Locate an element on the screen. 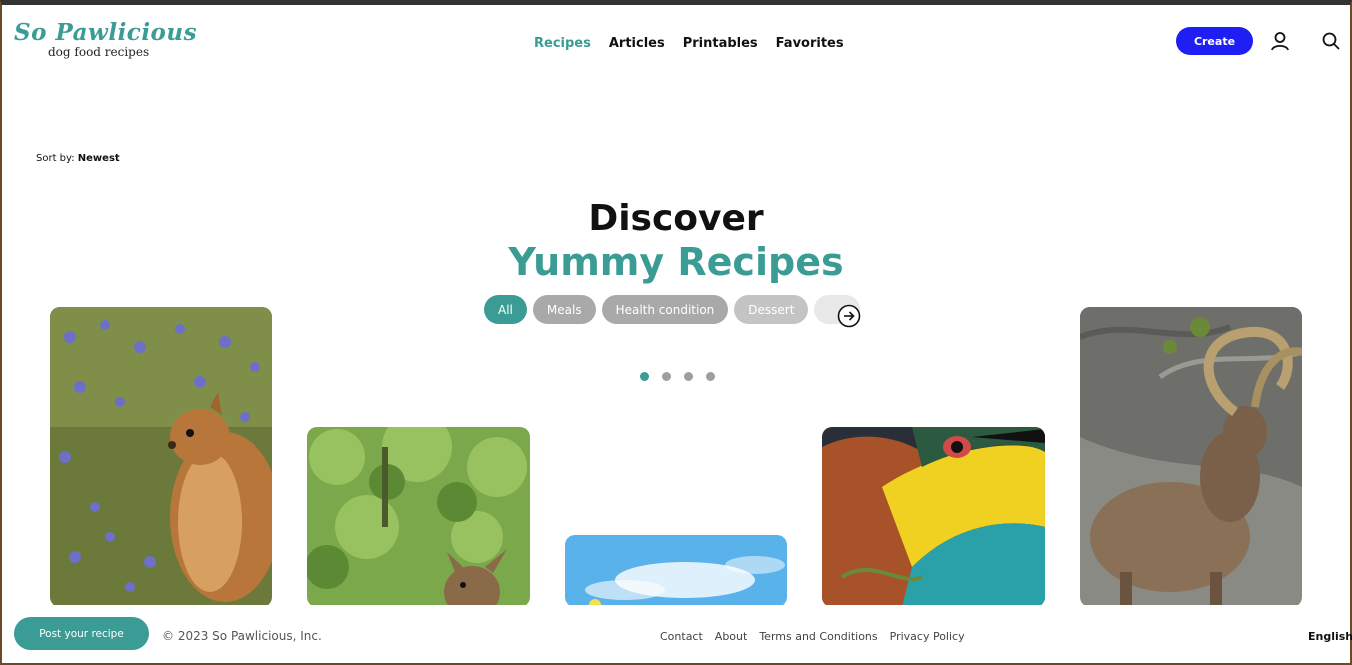 This screenshot has height=665, width=1352. sort-value: Newest is located at coordinates (98, 158).